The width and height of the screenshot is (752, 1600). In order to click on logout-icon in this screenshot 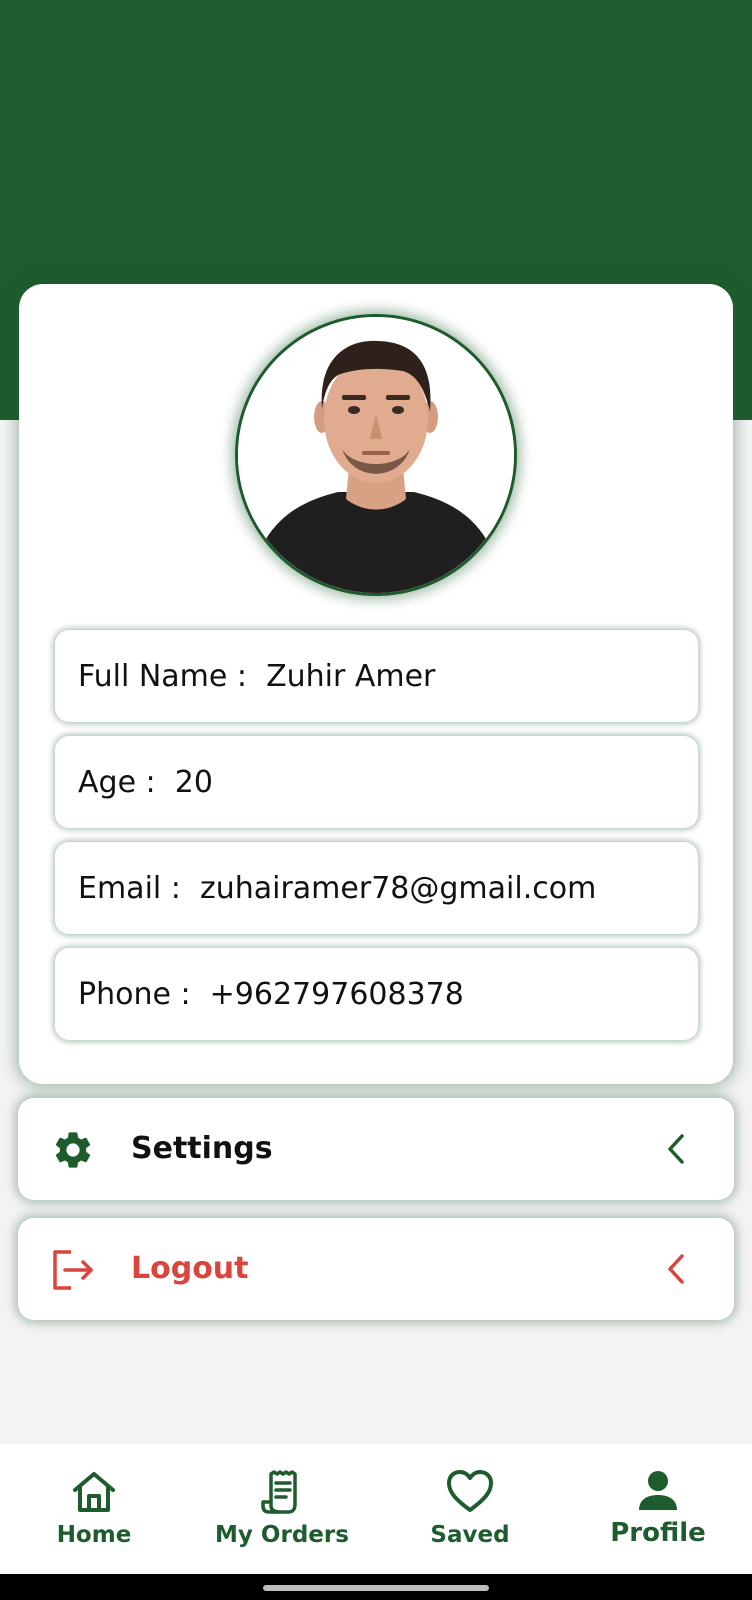, I will do `click(73, 1270)`.